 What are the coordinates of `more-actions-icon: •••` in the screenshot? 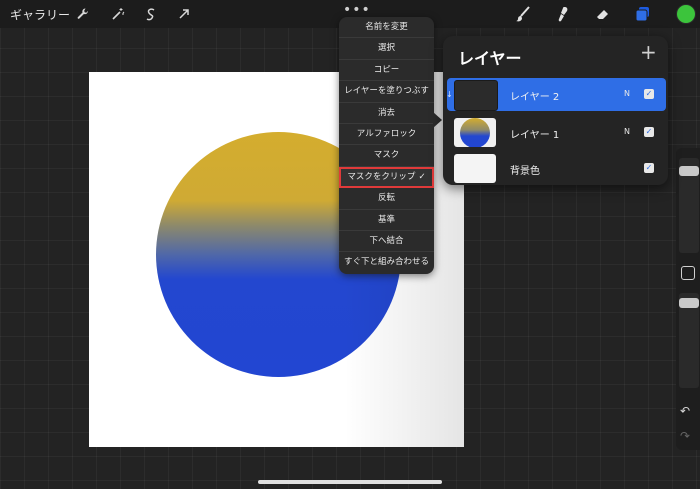 It's located at (357, 10).